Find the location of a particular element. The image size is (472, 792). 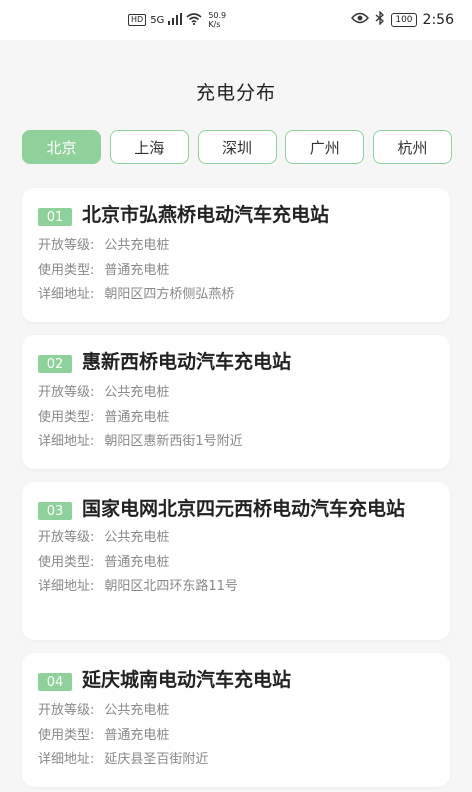

status-bar: HD 5G 50.9 K/s 100 2:56 is located at coordinates (236, 20).